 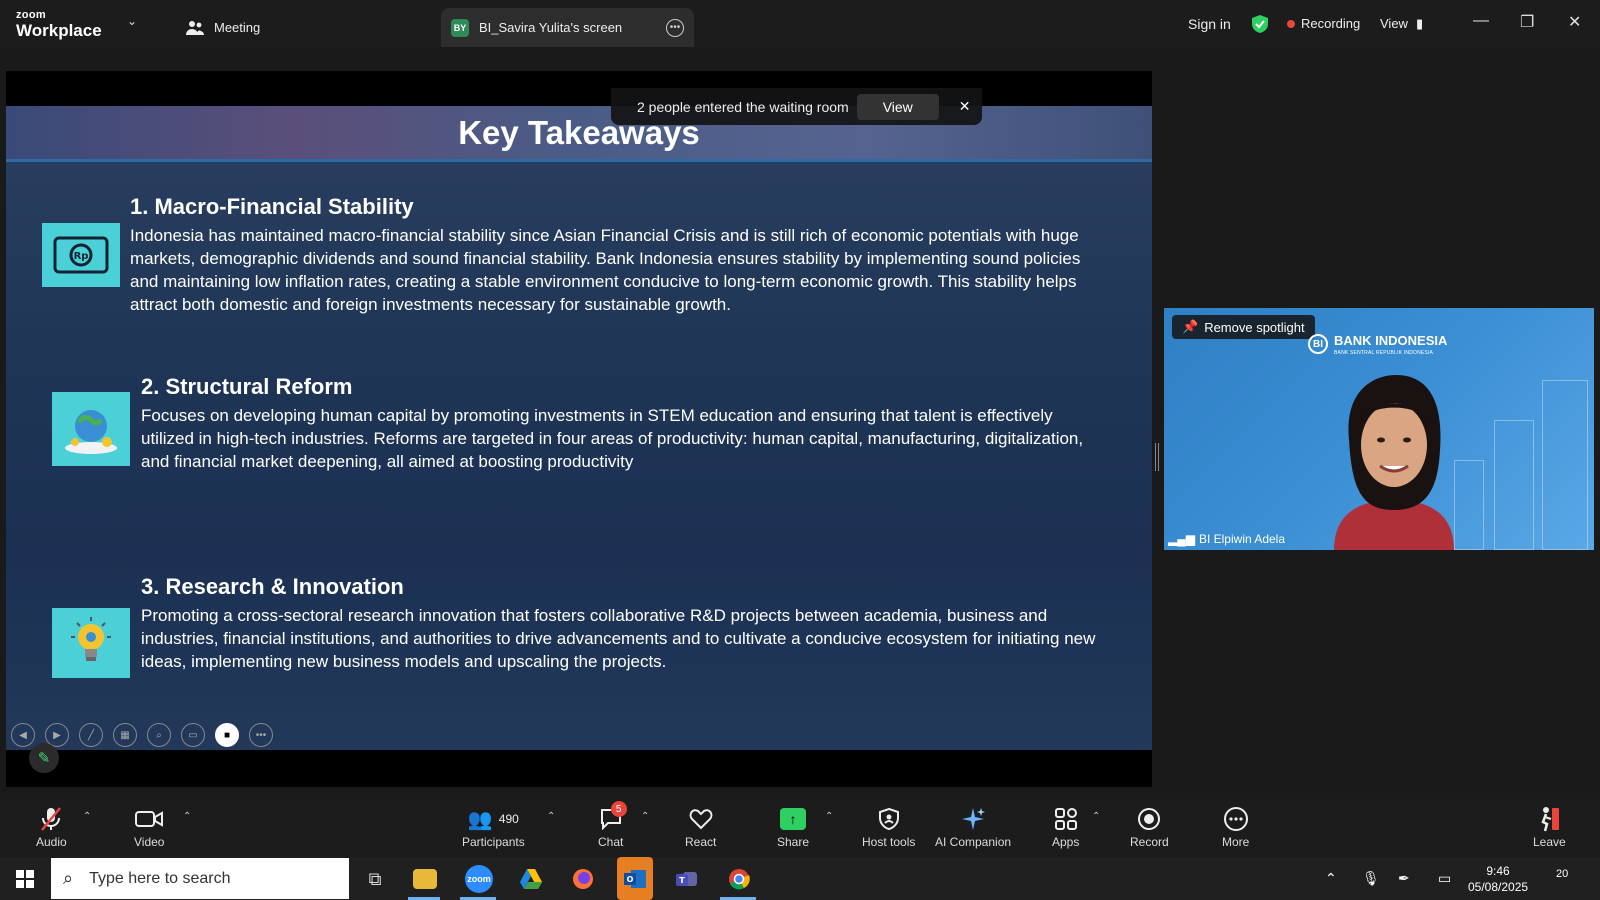 What do you see at coordinates (1549, 842) in the screenshot?
I see `leave-label: Leave` at bounding box center [1549, 842].